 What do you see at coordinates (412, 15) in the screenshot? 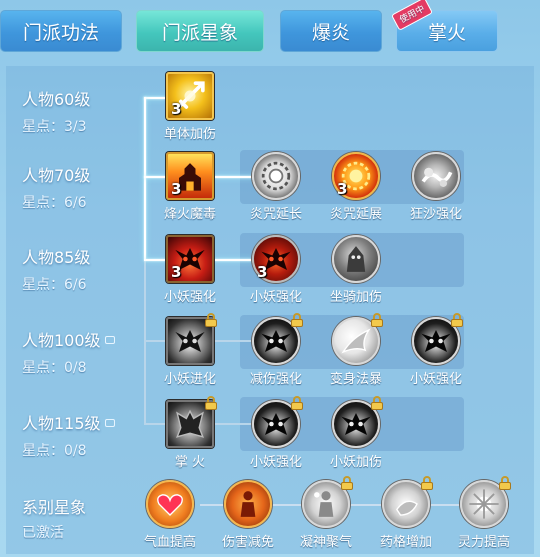
I see `in-use-badge: 使用中` at bounding box center [412, 15].